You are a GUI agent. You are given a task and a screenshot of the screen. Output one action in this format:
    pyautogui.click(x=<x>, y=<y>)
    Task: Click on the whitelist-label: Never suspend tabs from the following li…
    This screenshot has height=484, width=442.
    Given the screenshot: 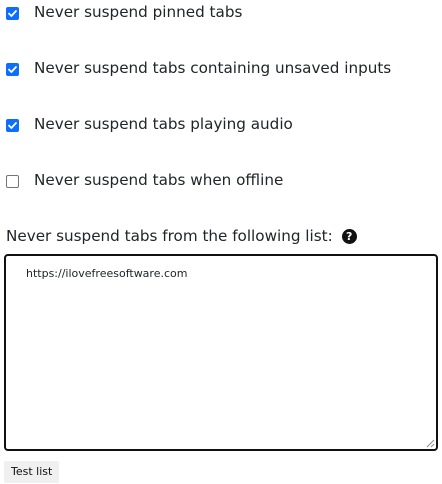 What is the action you would take?
    pyautogui.click(x=169, y=236)
    